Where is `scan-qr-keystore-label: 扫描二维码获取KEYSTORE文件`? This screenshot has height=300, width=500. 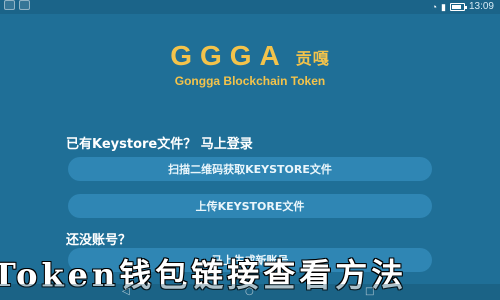 scan-qr-keystore-label: 扫描二维码获取KEYSTORE文件 is located at coordinates (250, 169).